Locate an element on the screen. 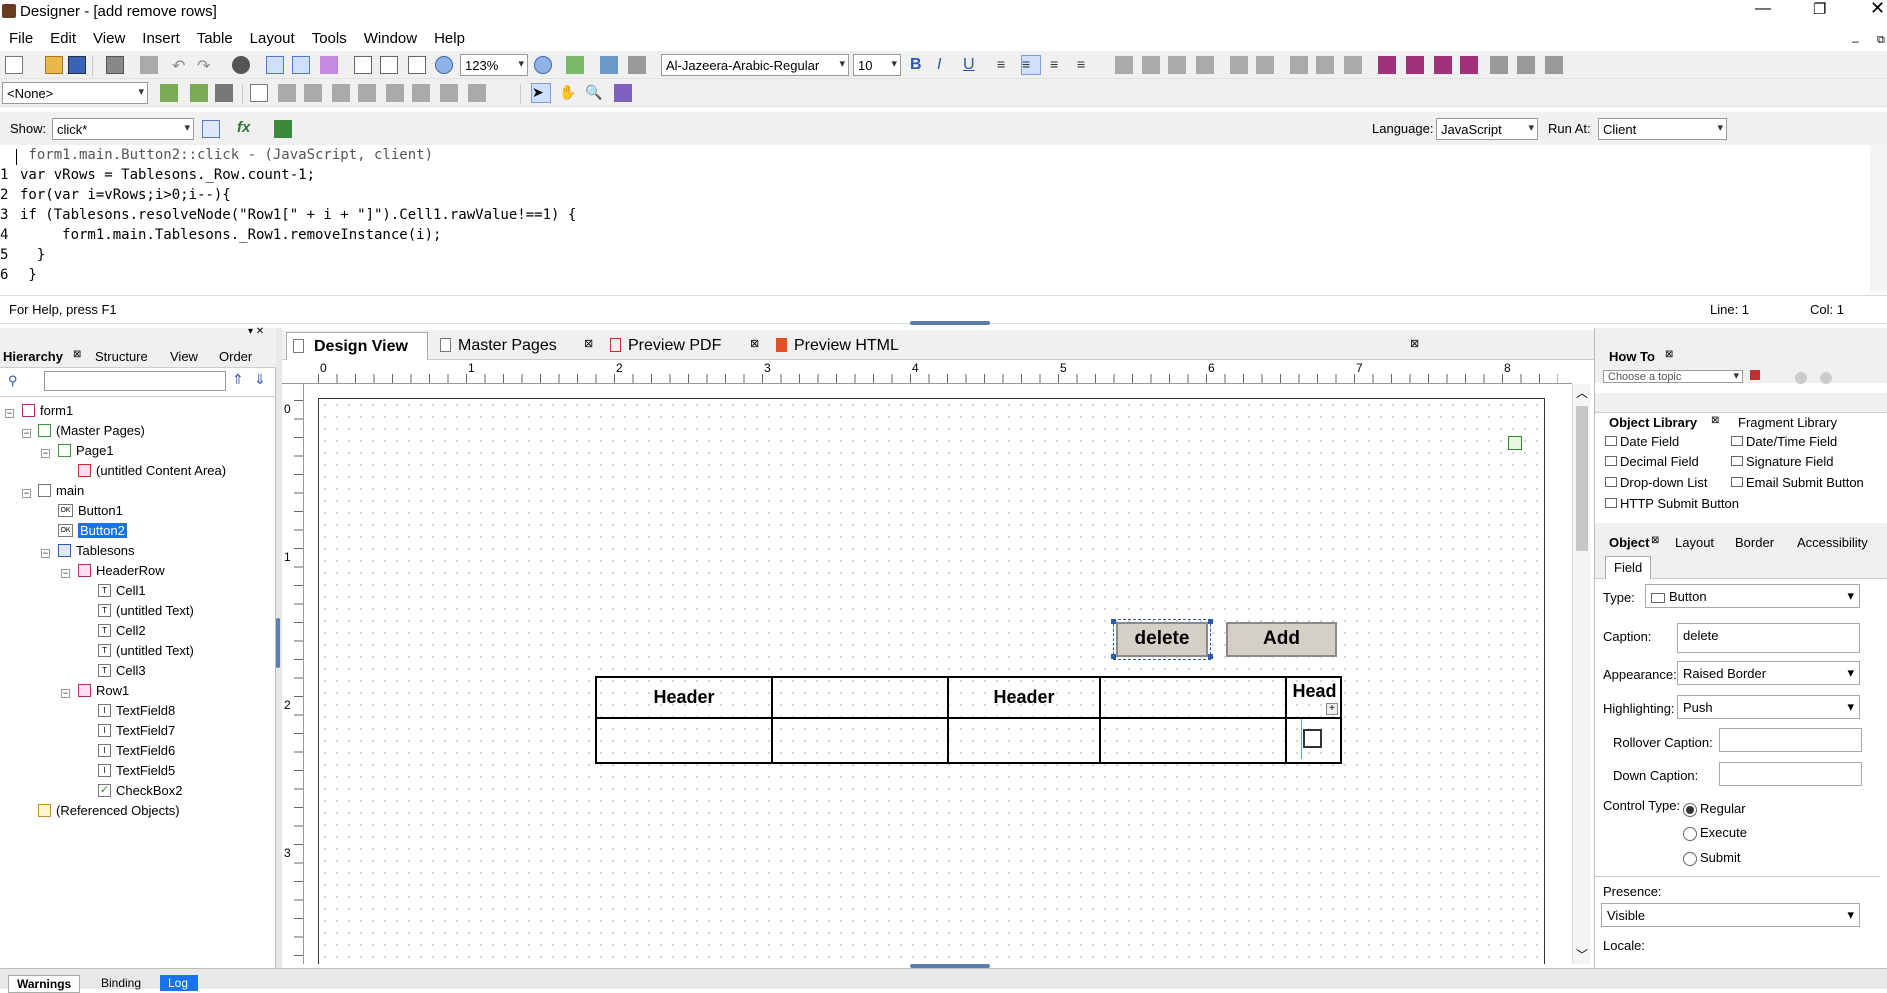 This screenshot has height=993, width=1887. align-objects-bottom-icon is located at coordinates (1205, 65).